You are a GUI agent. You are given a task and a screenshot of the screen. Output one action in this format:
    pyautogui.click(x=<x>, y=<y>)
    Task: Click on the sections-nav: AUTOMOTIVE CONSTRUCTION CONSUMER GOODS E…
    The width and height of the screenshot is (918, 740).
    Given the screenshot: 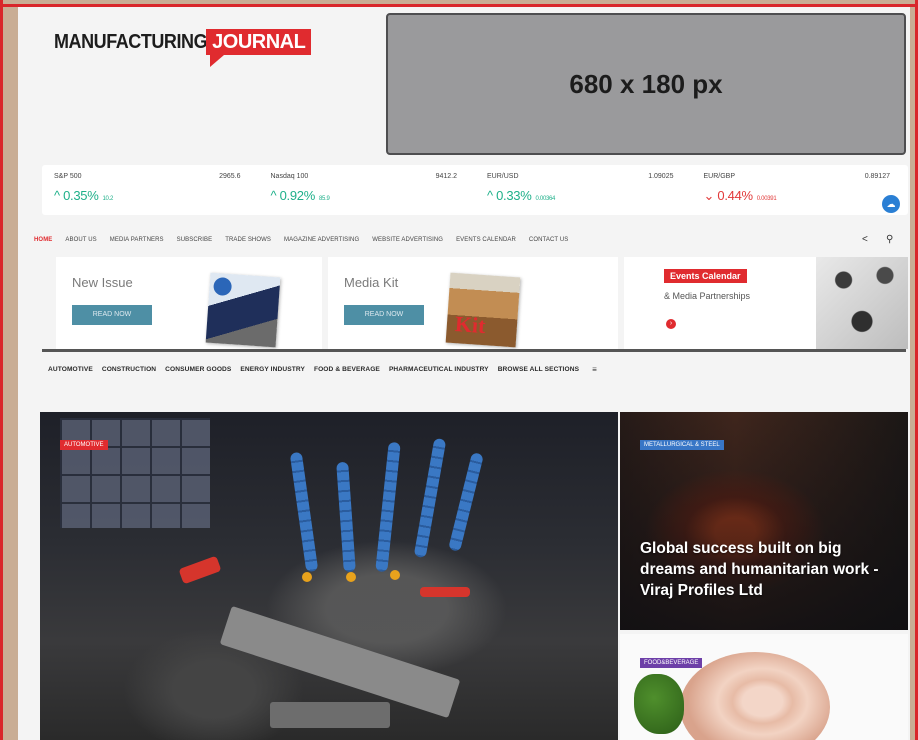 What is the action you would take?
    pyautogui.click(x=477, y=369)
    